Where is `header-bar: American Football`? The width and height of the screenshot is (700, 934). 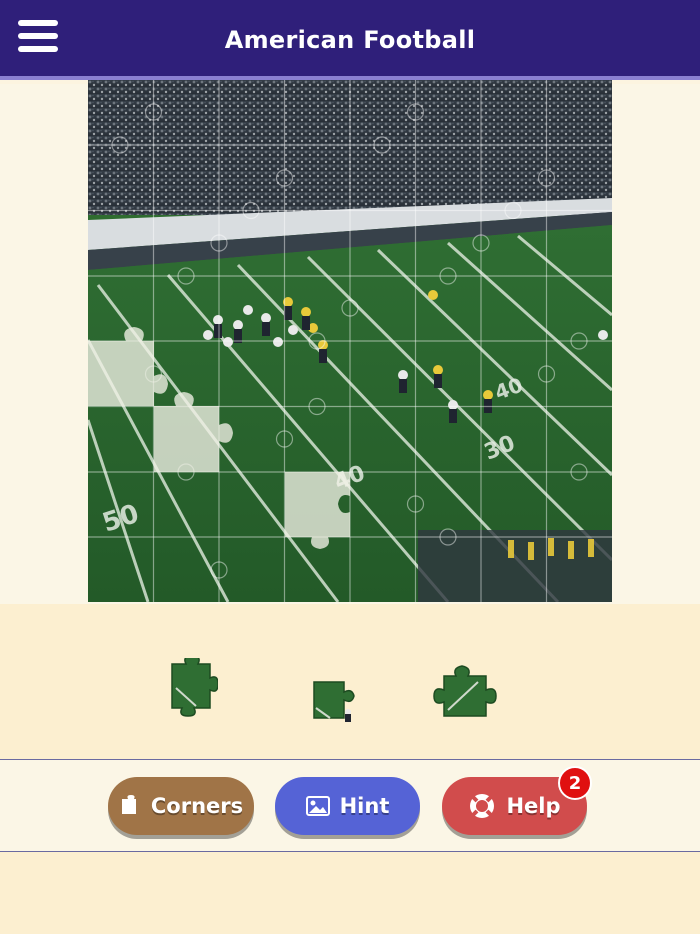 header-bar: American Football is located at coordinates (350, 40).